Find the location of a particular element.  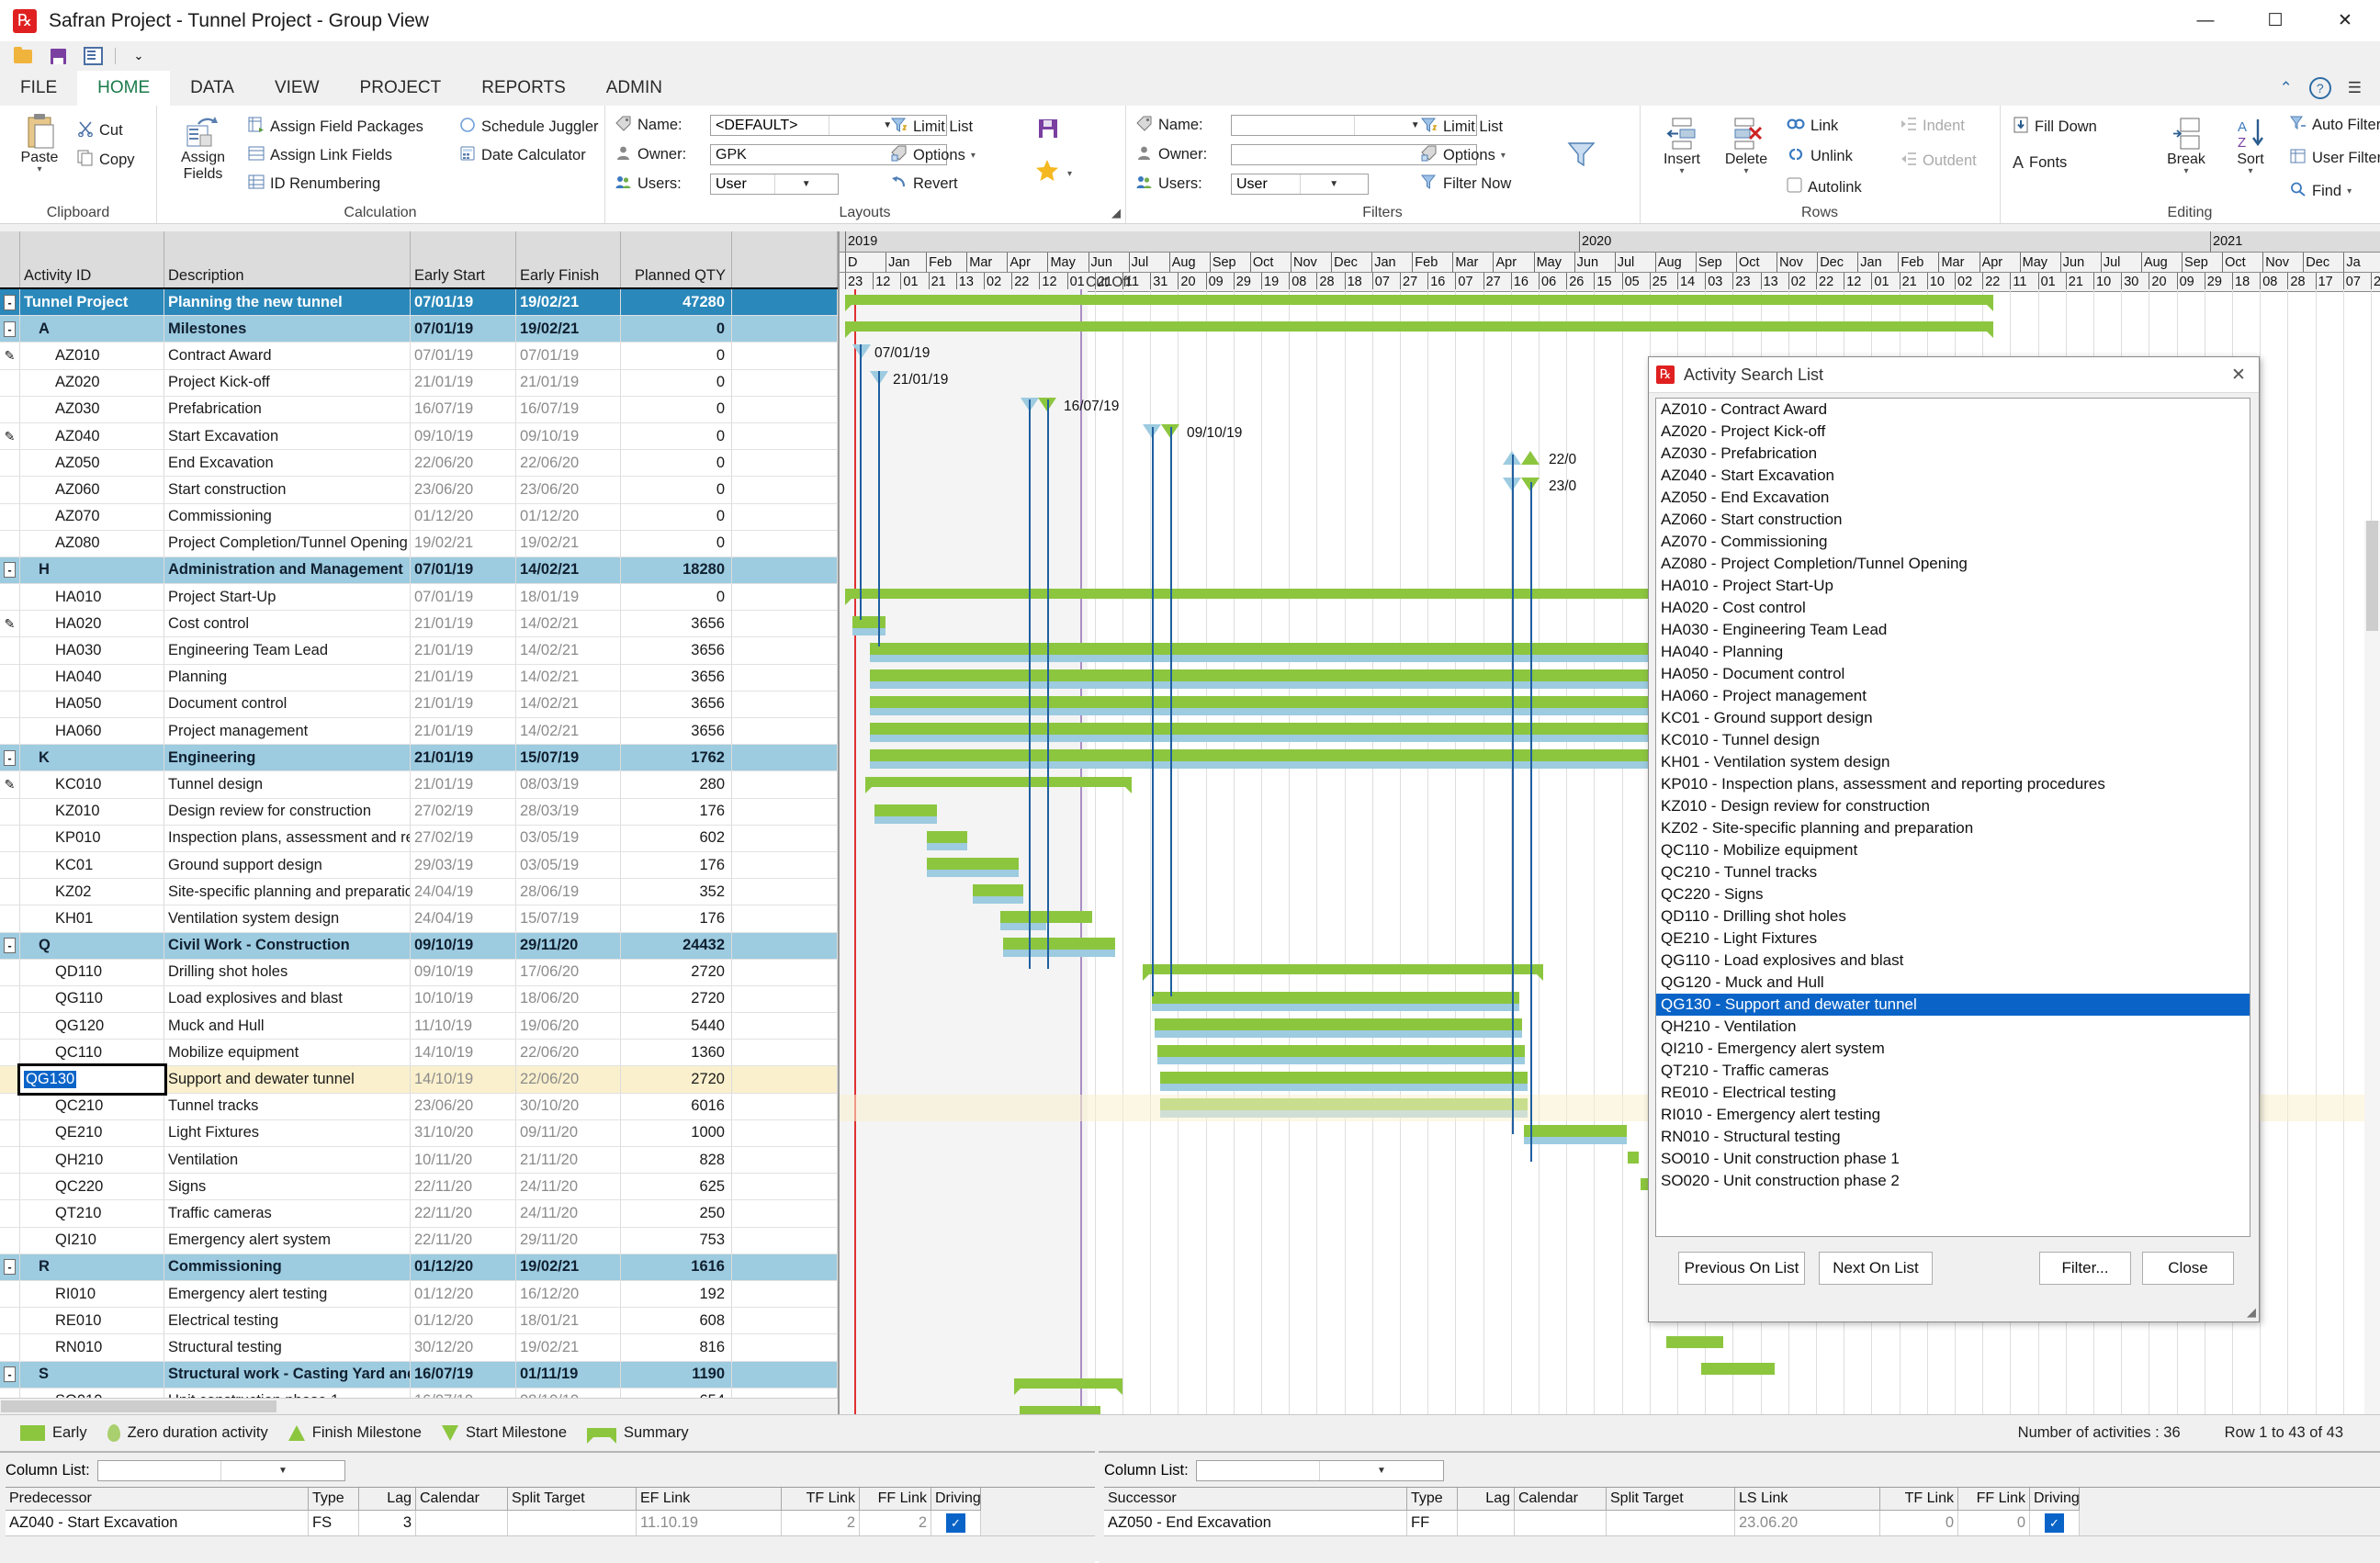

list-item: KH01 - Ventilation system design is located at coordinates (1953, 762).